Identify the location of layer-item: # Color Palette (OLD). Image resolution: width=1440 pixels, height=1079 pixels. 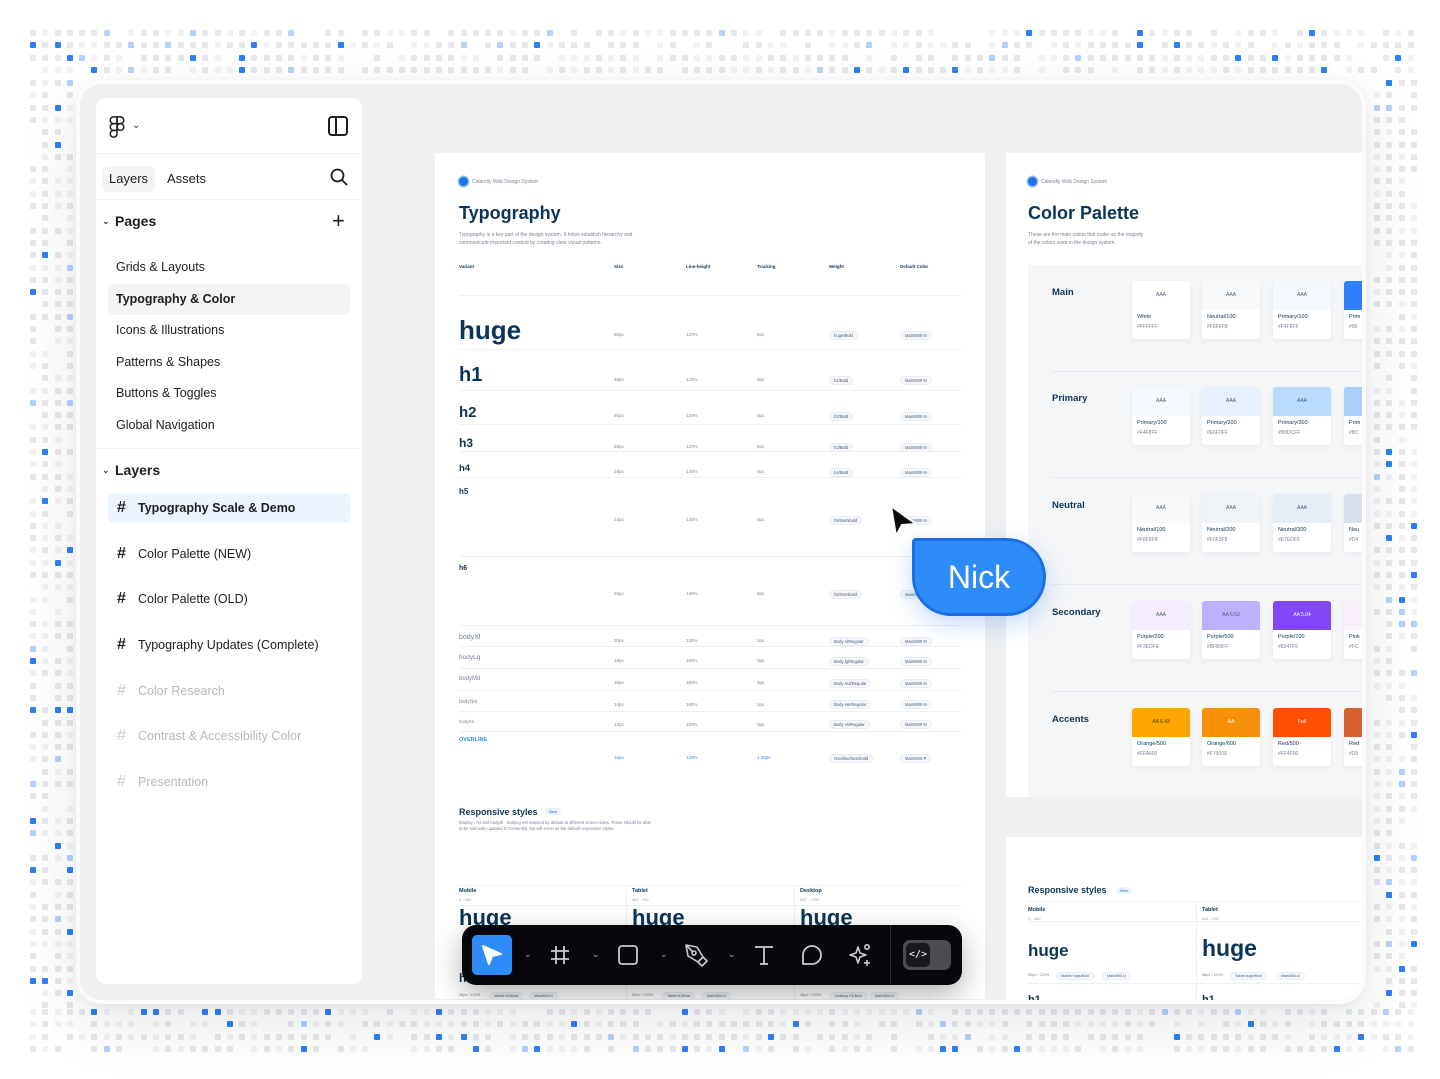
(229, 599).